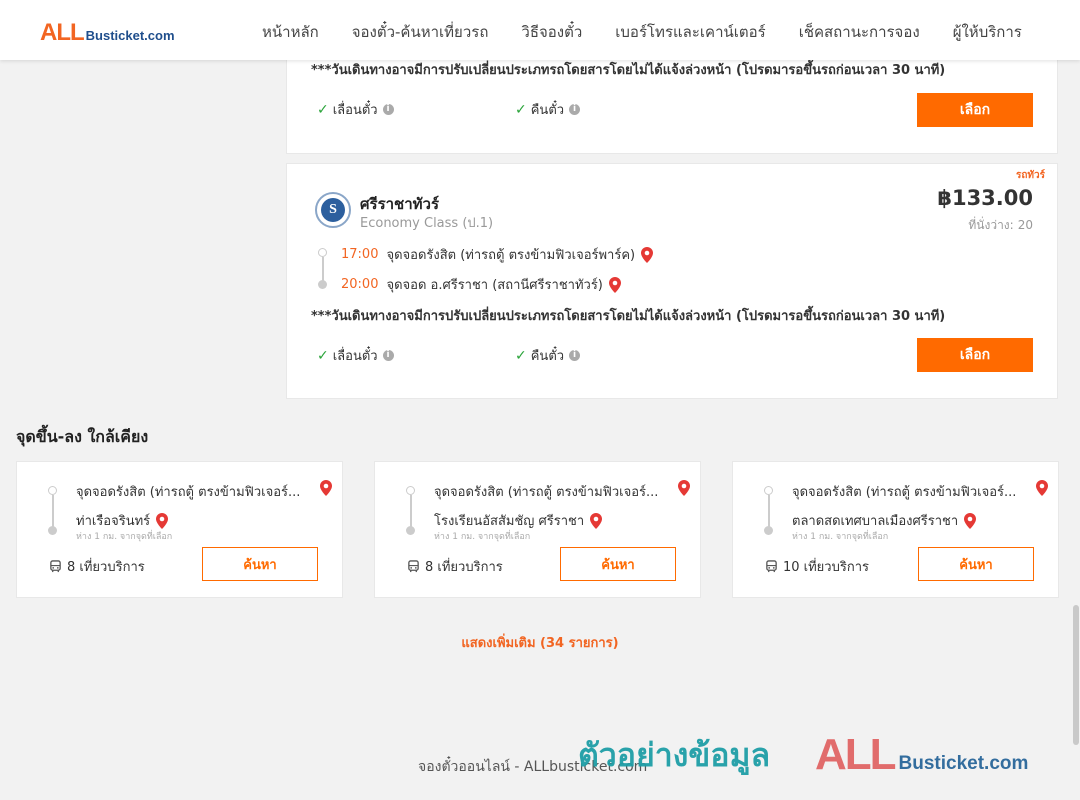 The width and height of the screenshot is (1080, 800). What do you see at coordinates (130, 35) in the screenshot?
I see `logo-rest-text: Busticket.com` at bounding box center [130, 35].